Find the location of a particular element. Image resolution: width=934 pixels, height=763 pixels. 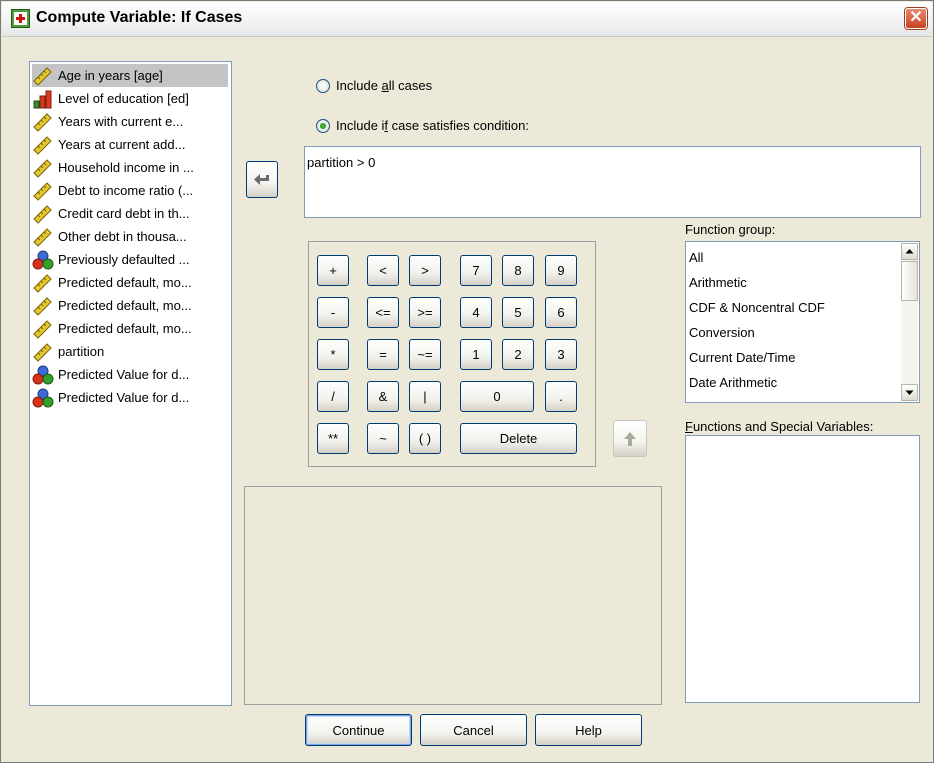

function-group-item: Conversion is located at coordinates (722, 332).